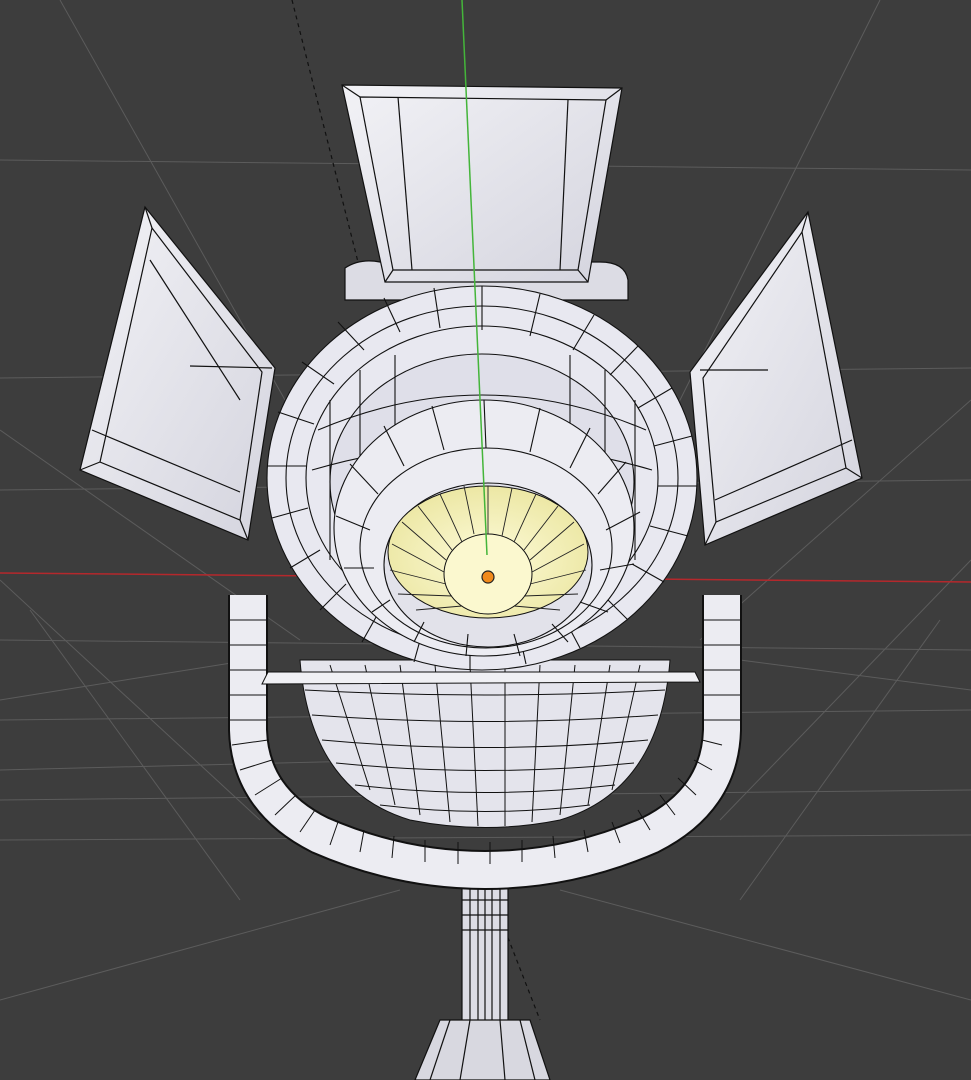  Describe the element at coordinates (326, 135) in the screenshot. I see `parent-relation-line` at that location.